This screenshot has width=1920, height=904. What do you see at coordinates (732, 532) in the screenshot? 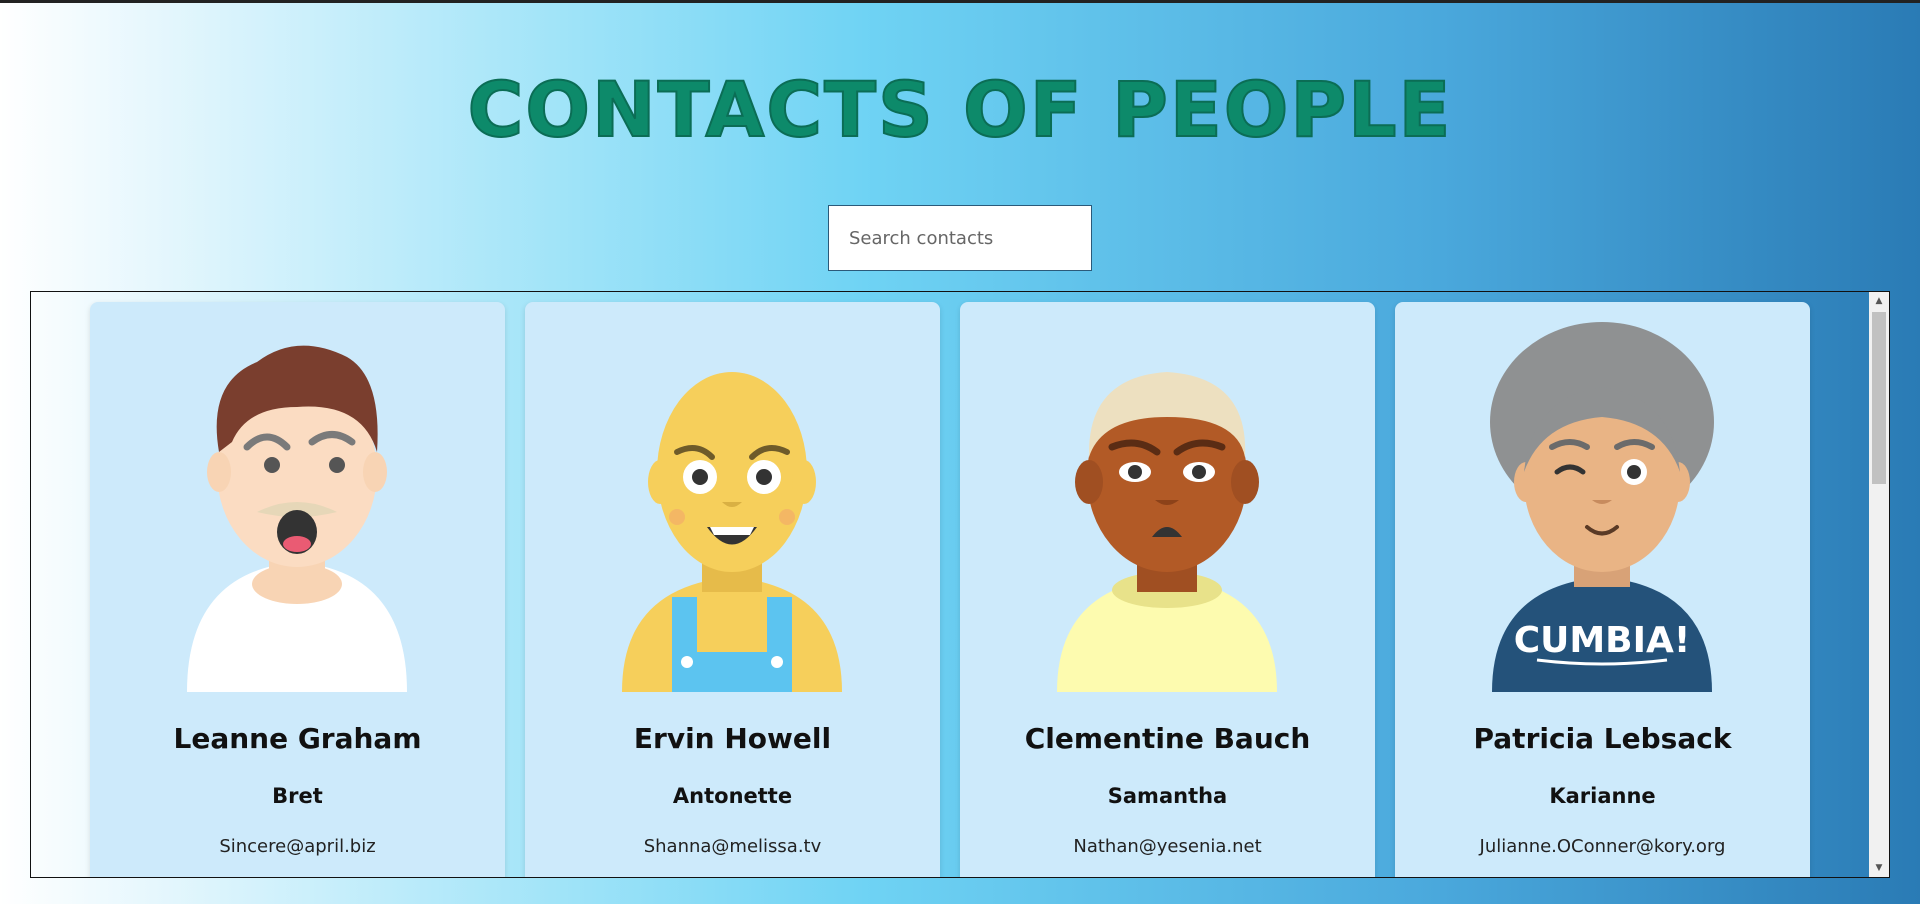
I see `bald-man-avatar-icon` at bounding box center [732, 532].